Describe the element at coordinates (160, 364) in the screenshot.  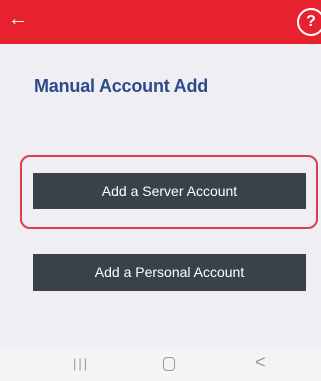
I see `system-navbar: ||| <` at that location.